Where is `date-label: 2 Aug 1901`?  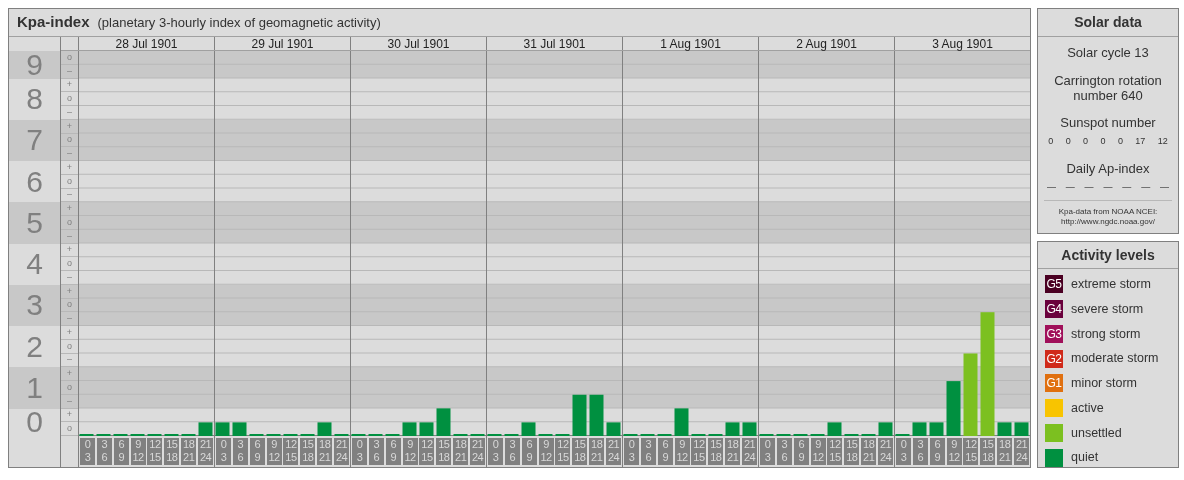
date-label: 2 Aug 1901 is located at coordinates (826, 43).